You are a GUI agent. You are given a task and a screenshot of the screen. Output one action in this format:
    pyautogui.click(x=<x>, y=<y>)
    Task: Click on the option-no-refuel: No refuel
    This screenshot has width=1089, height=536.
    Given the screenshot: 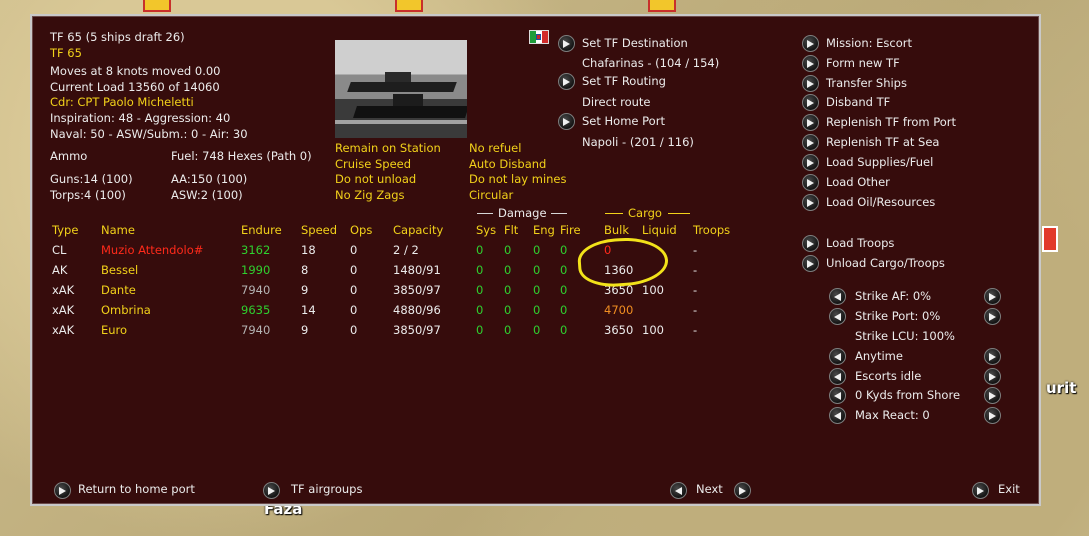 What is the action you would take?
    pyautogui.click(x=495, y=148)
    